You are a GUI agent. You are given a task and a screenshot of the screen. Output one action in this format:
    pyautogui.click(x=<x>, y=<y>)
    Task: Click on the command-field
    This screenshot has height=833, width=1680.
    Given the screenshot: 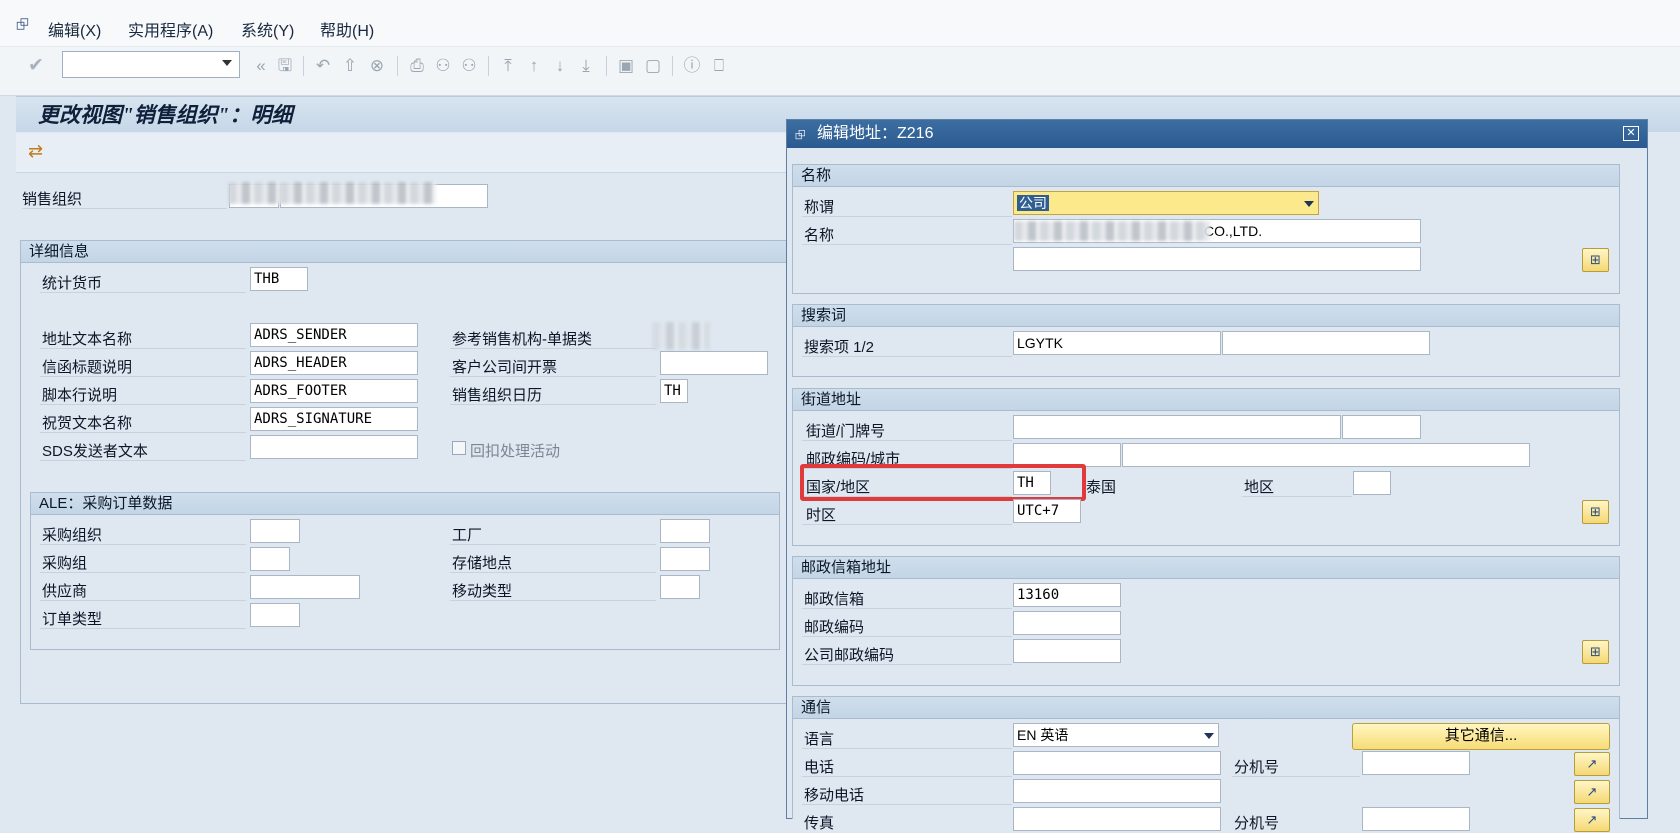 What is the action you would take?
    pyautogui.click(x=151, y=64)
    